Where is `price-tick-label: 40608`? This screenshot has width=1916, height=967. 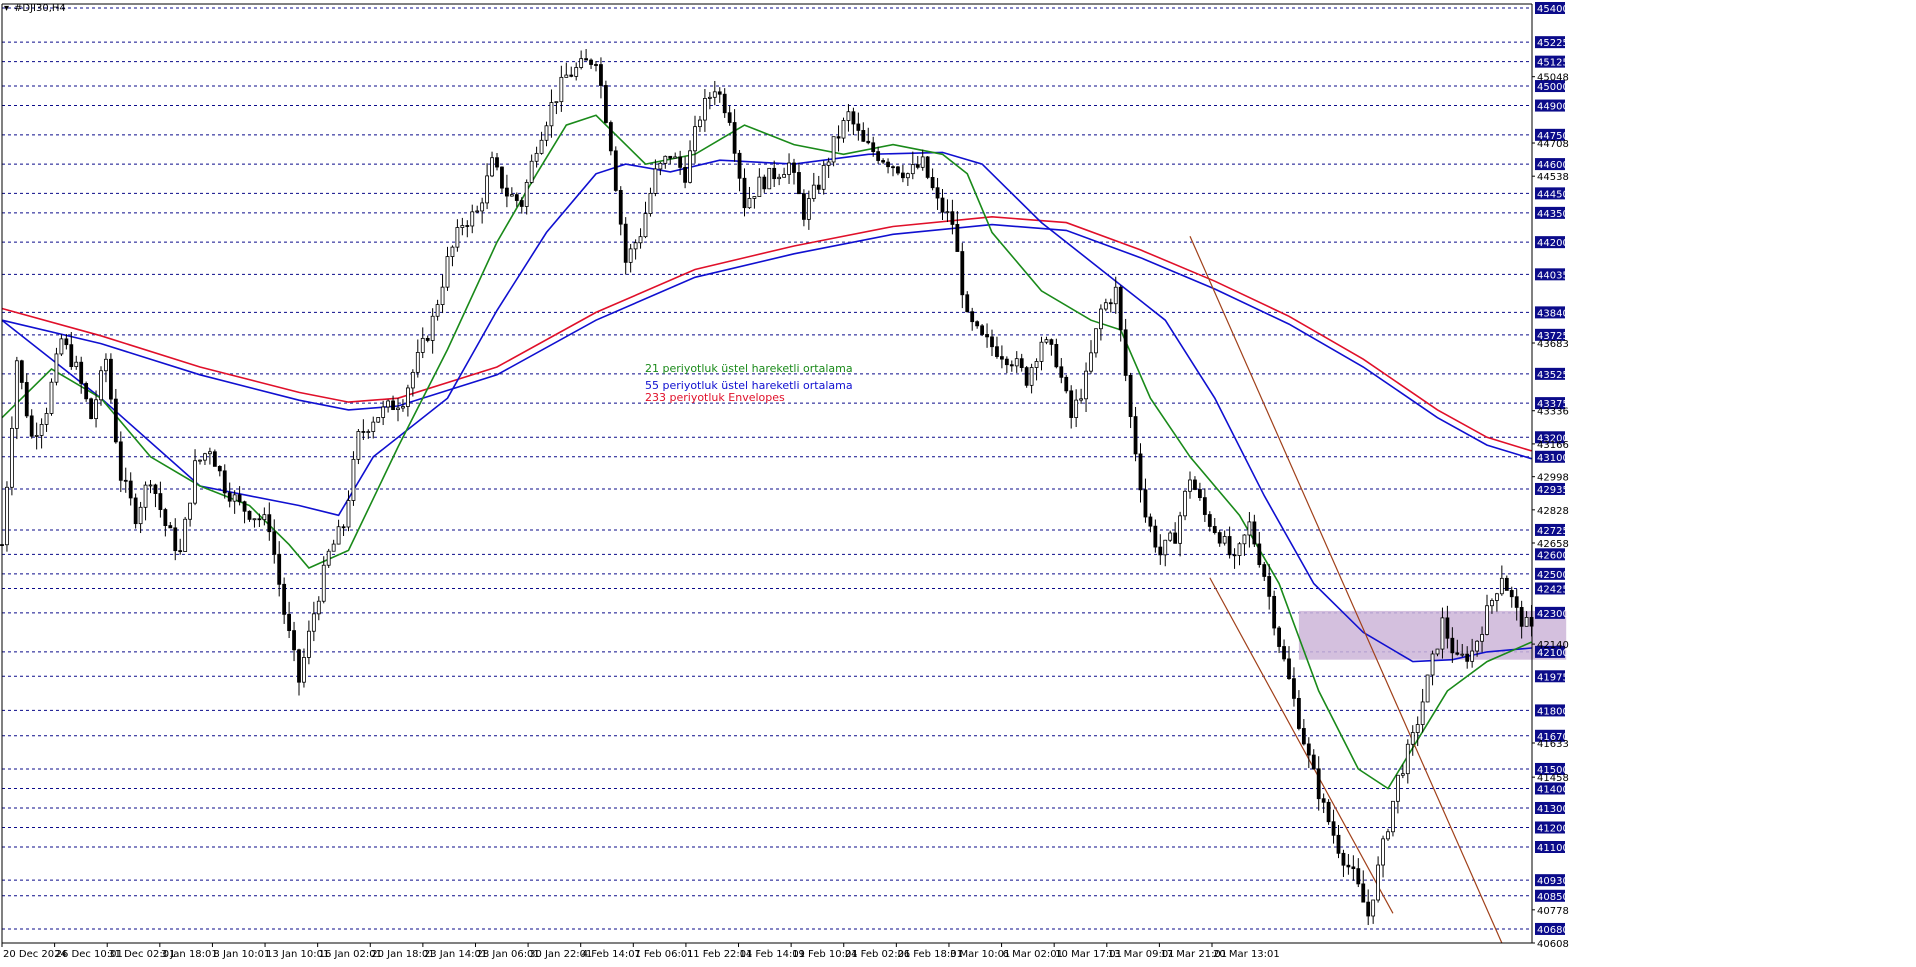 price-tick-label: 40608 is located at coordinates (1553, 944).